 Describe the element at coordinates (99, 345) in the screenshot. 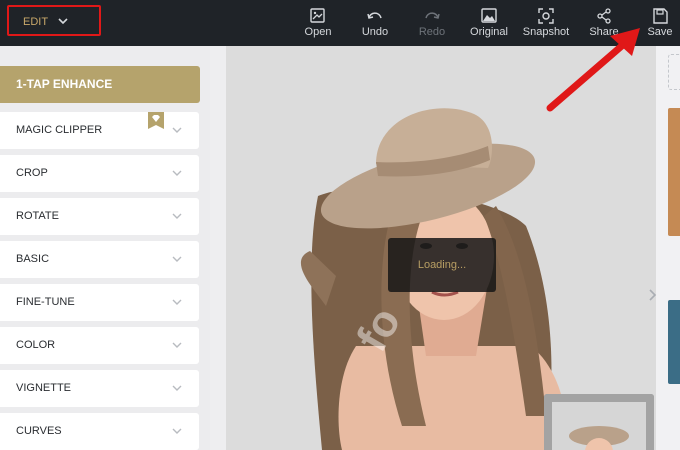

I see `sidebar-item-color: COLOR` at that location.